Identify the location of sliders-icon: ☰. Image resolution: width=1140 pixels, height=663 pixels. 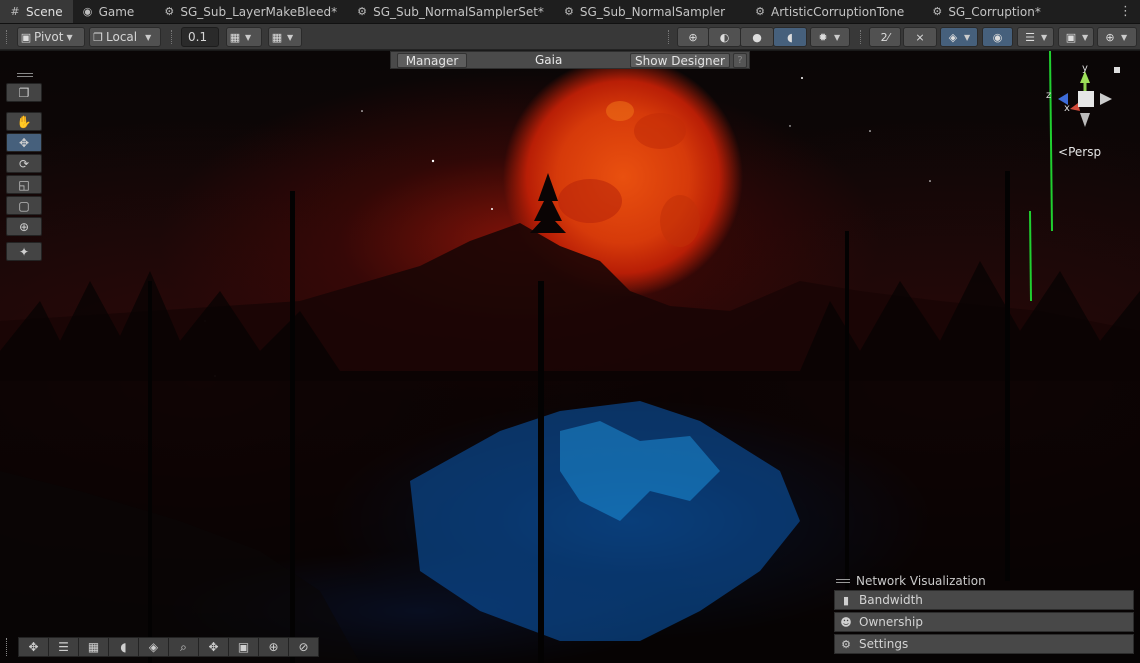
(63, 647).